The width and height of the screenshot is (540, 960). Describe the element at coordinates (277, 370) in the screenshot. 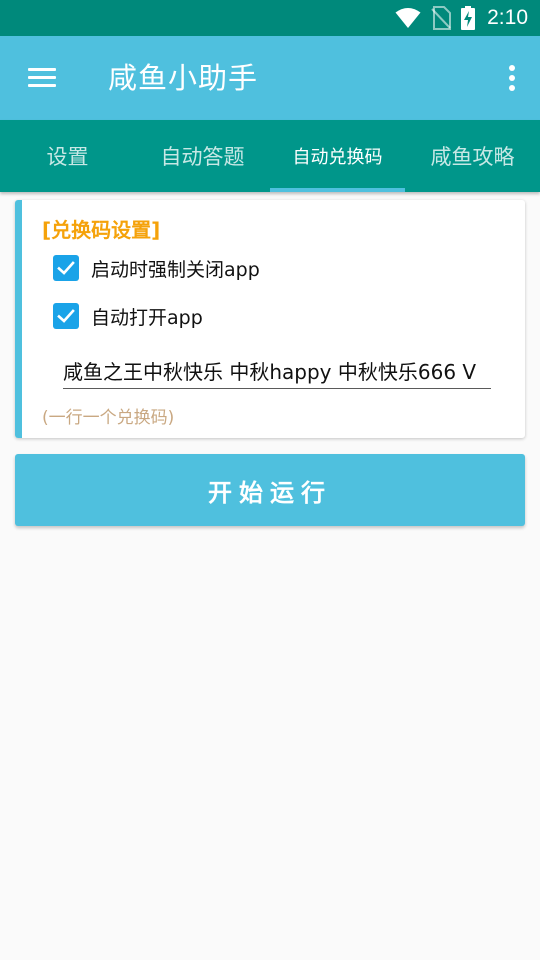

I see `redeem-codes-input` at that location.